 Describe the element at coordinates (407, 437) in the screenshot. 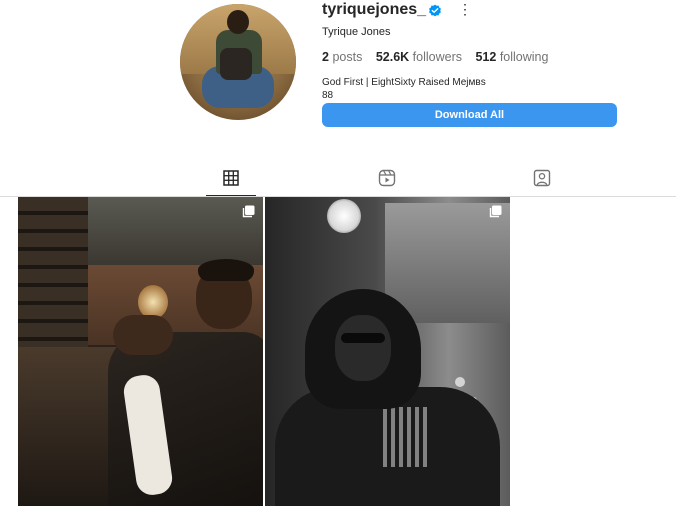

I see `post-2-shirt-print` at that location.